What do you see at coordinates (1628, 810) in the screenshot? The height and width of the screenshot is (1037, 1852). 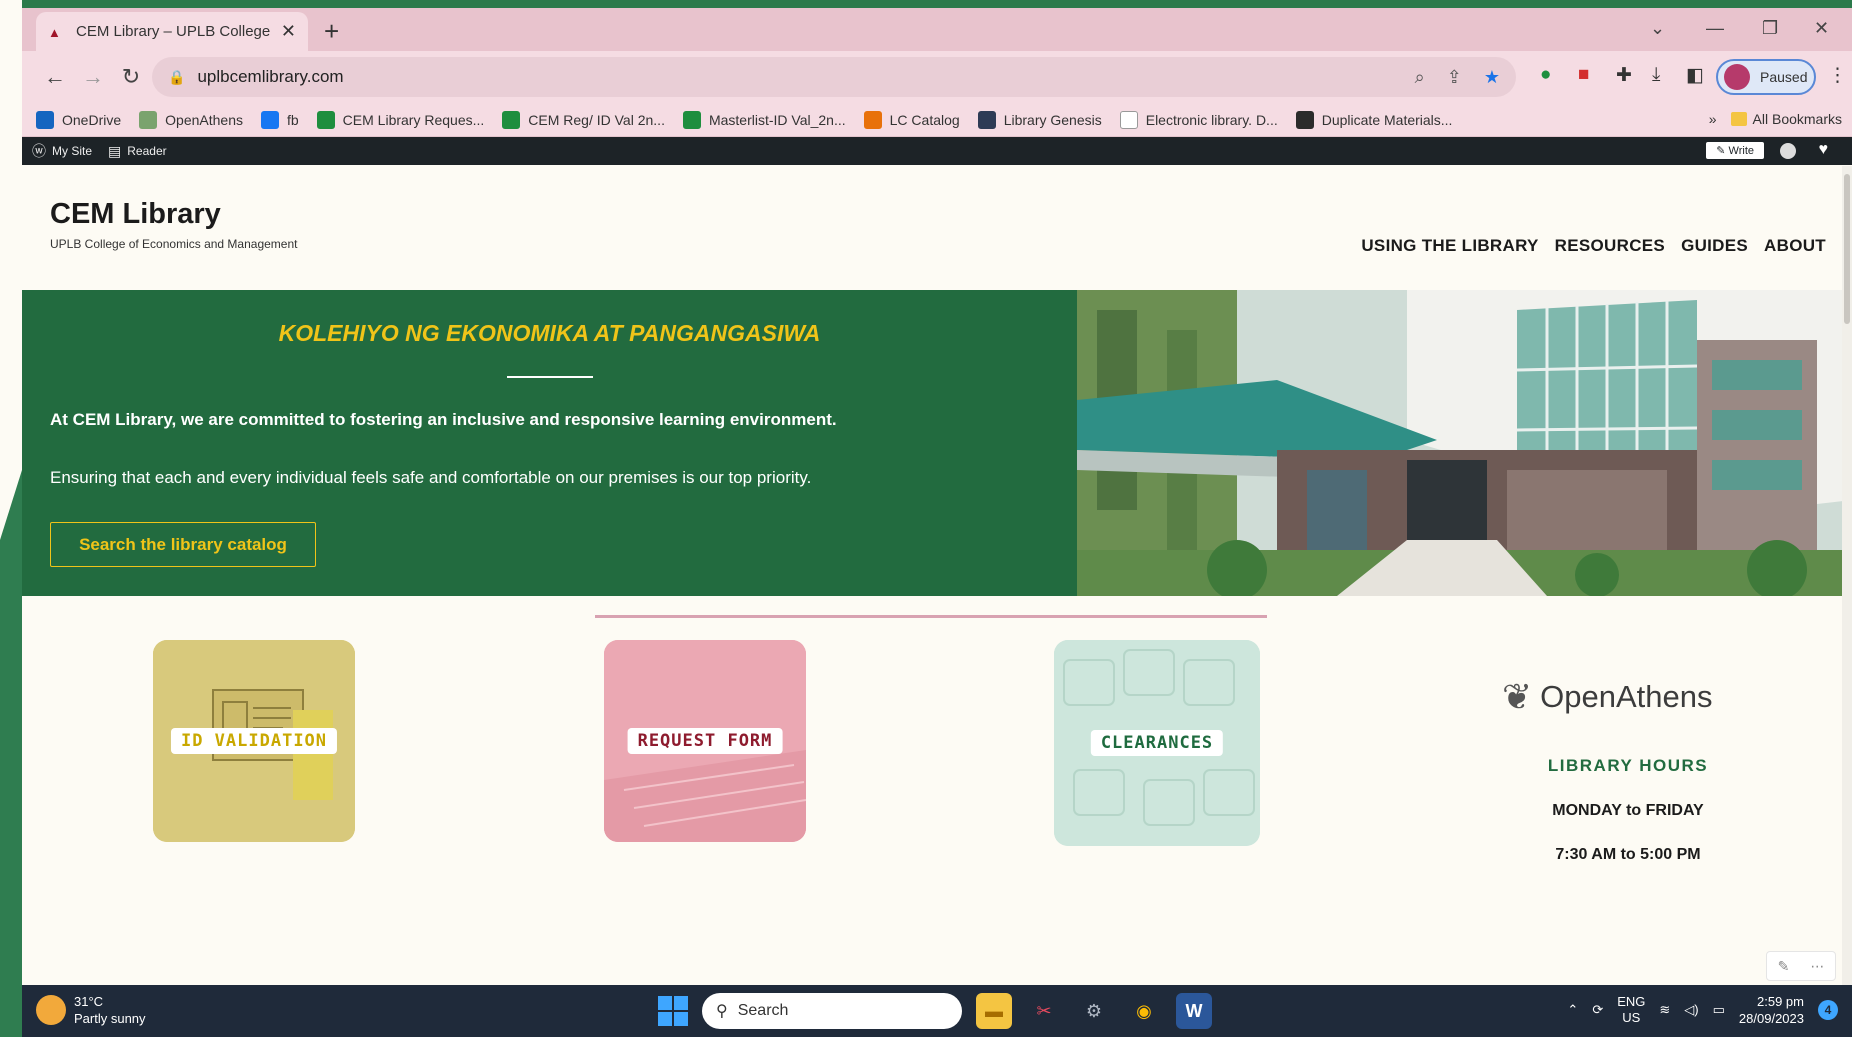 I see `library-hours-days: MONDAY to FRIDAY` at bounding box center [1628, 810].